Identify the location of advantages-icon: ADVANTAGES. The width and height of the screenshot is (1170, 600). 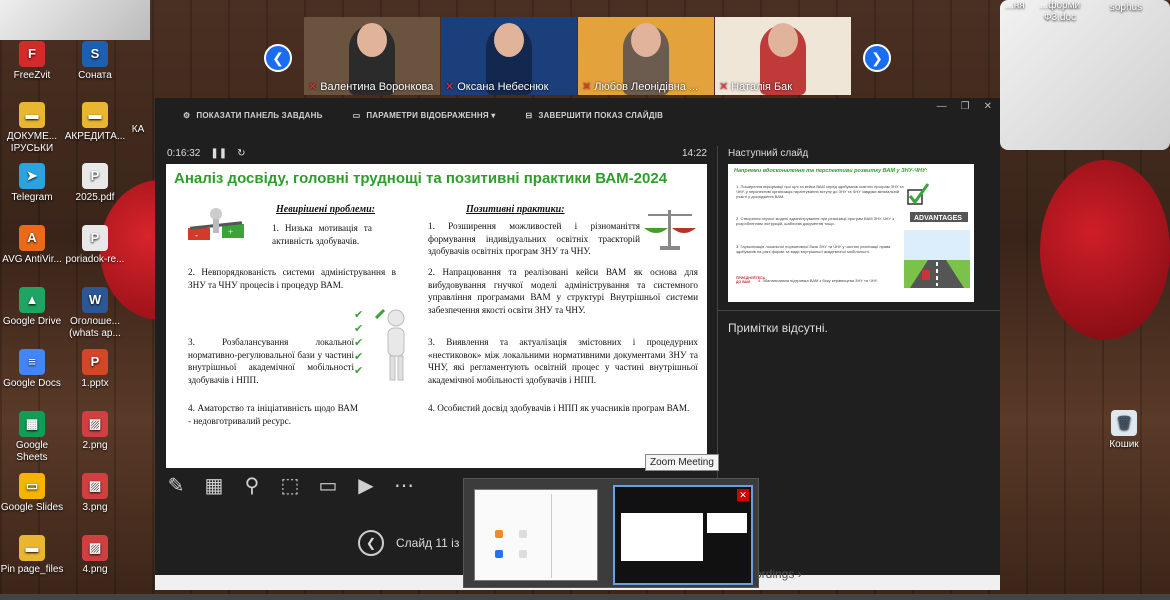
(937, 202).